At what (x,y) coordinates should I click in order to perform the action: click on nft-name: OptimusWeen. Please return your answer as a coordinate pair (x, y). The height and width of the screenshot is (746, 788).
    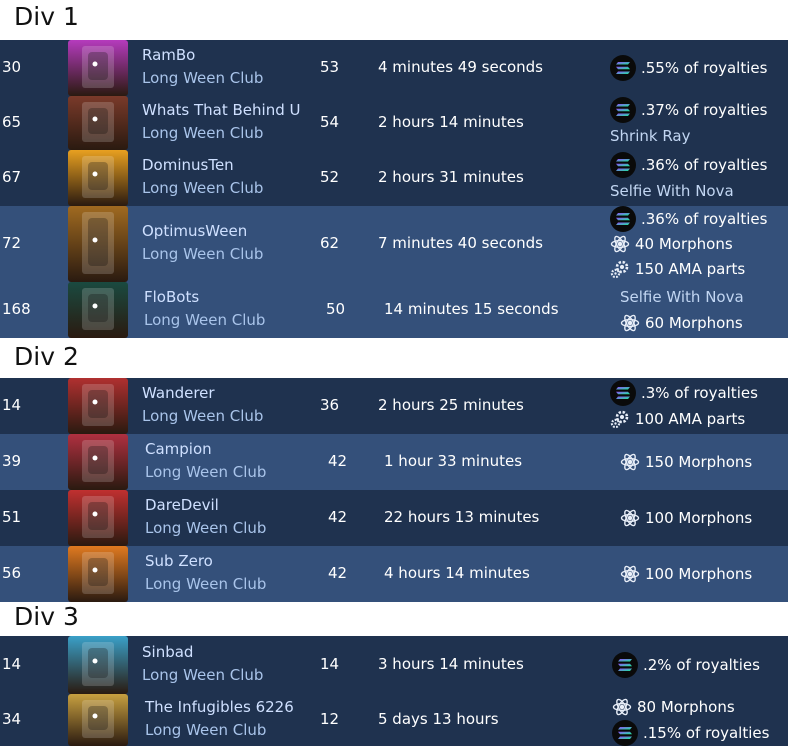
    Looking at the image, I should click on (194, 231).